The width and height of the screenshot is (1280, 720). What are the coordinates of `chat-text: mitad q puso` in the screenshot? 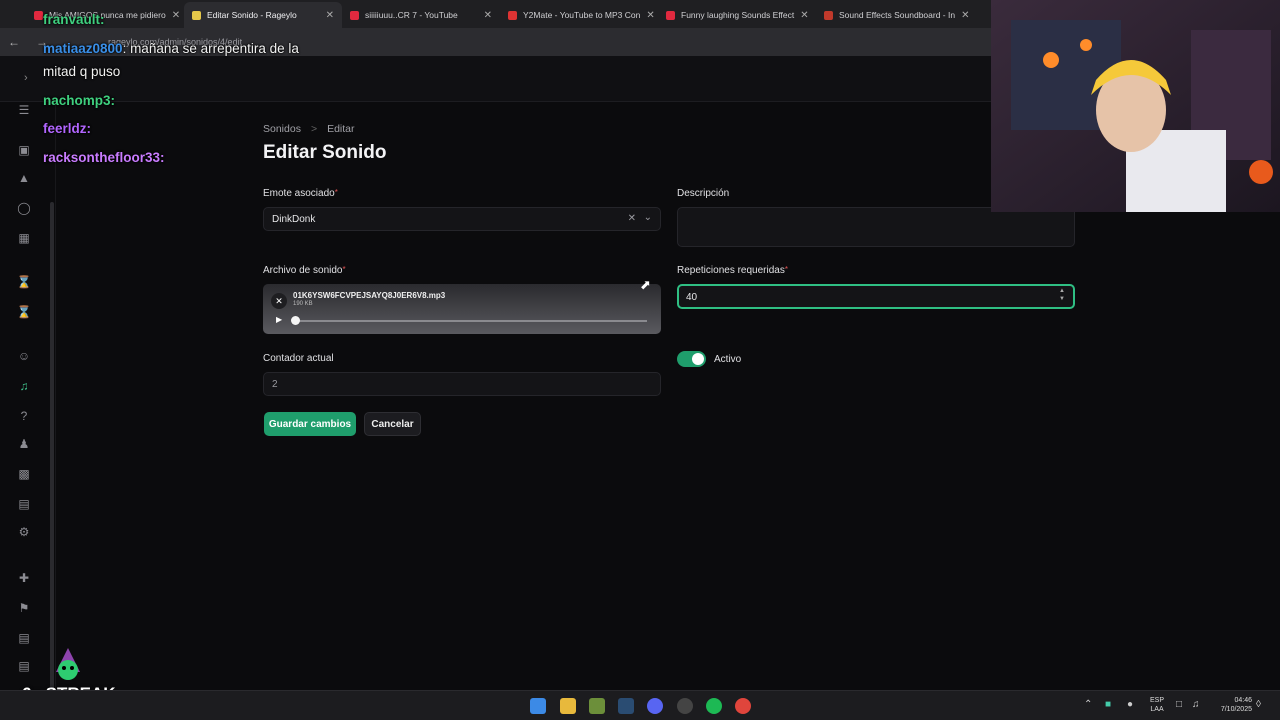 It's located at (82, 71).